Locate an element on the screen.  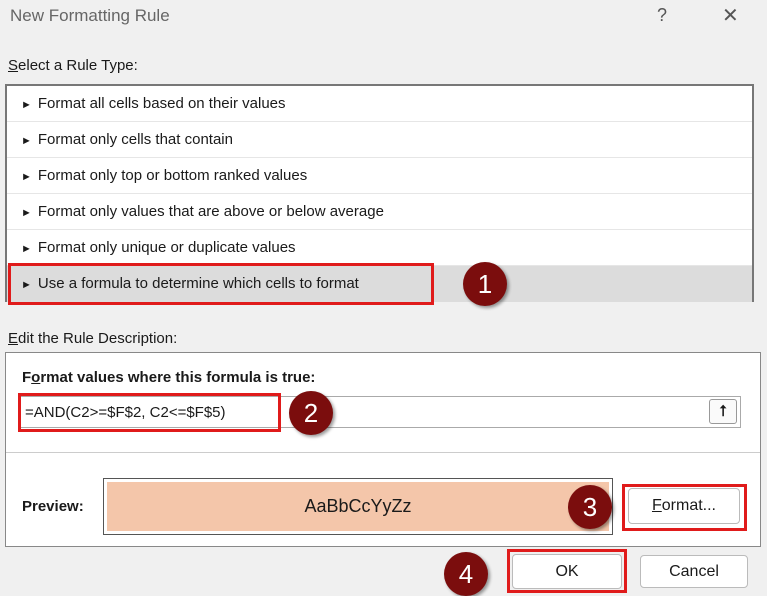
divider is located at coordinates (383, 452).